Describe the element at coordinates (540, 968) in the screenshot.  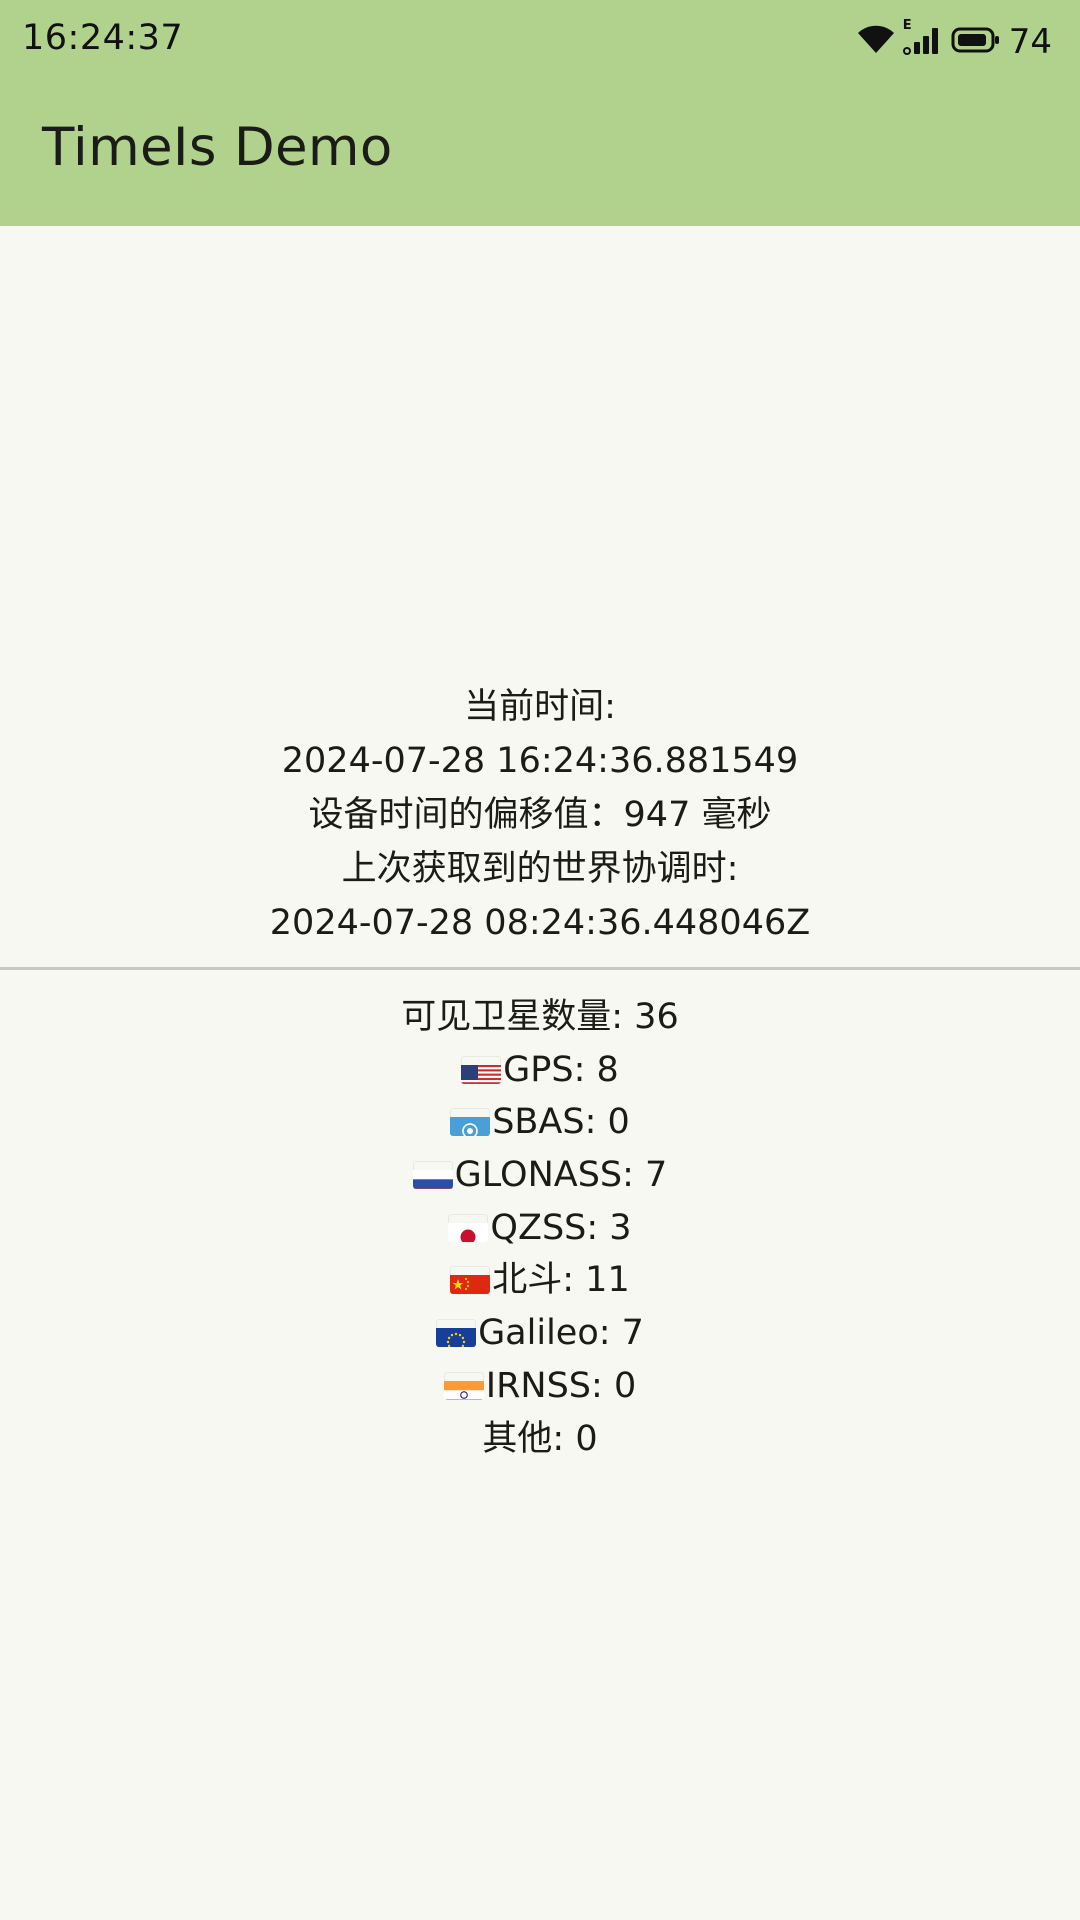
I see `divider` at that location.